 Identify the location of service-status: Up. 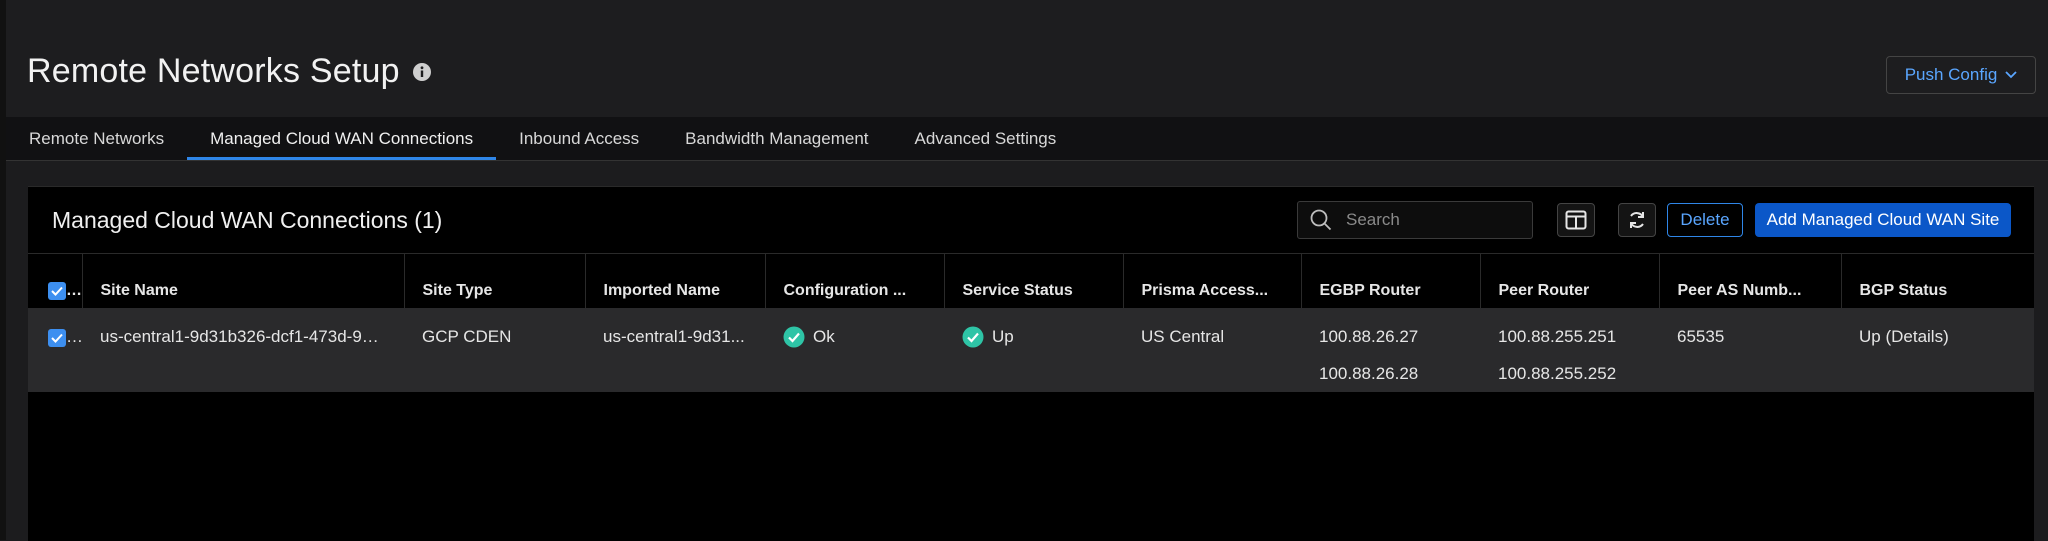
(988, 336).